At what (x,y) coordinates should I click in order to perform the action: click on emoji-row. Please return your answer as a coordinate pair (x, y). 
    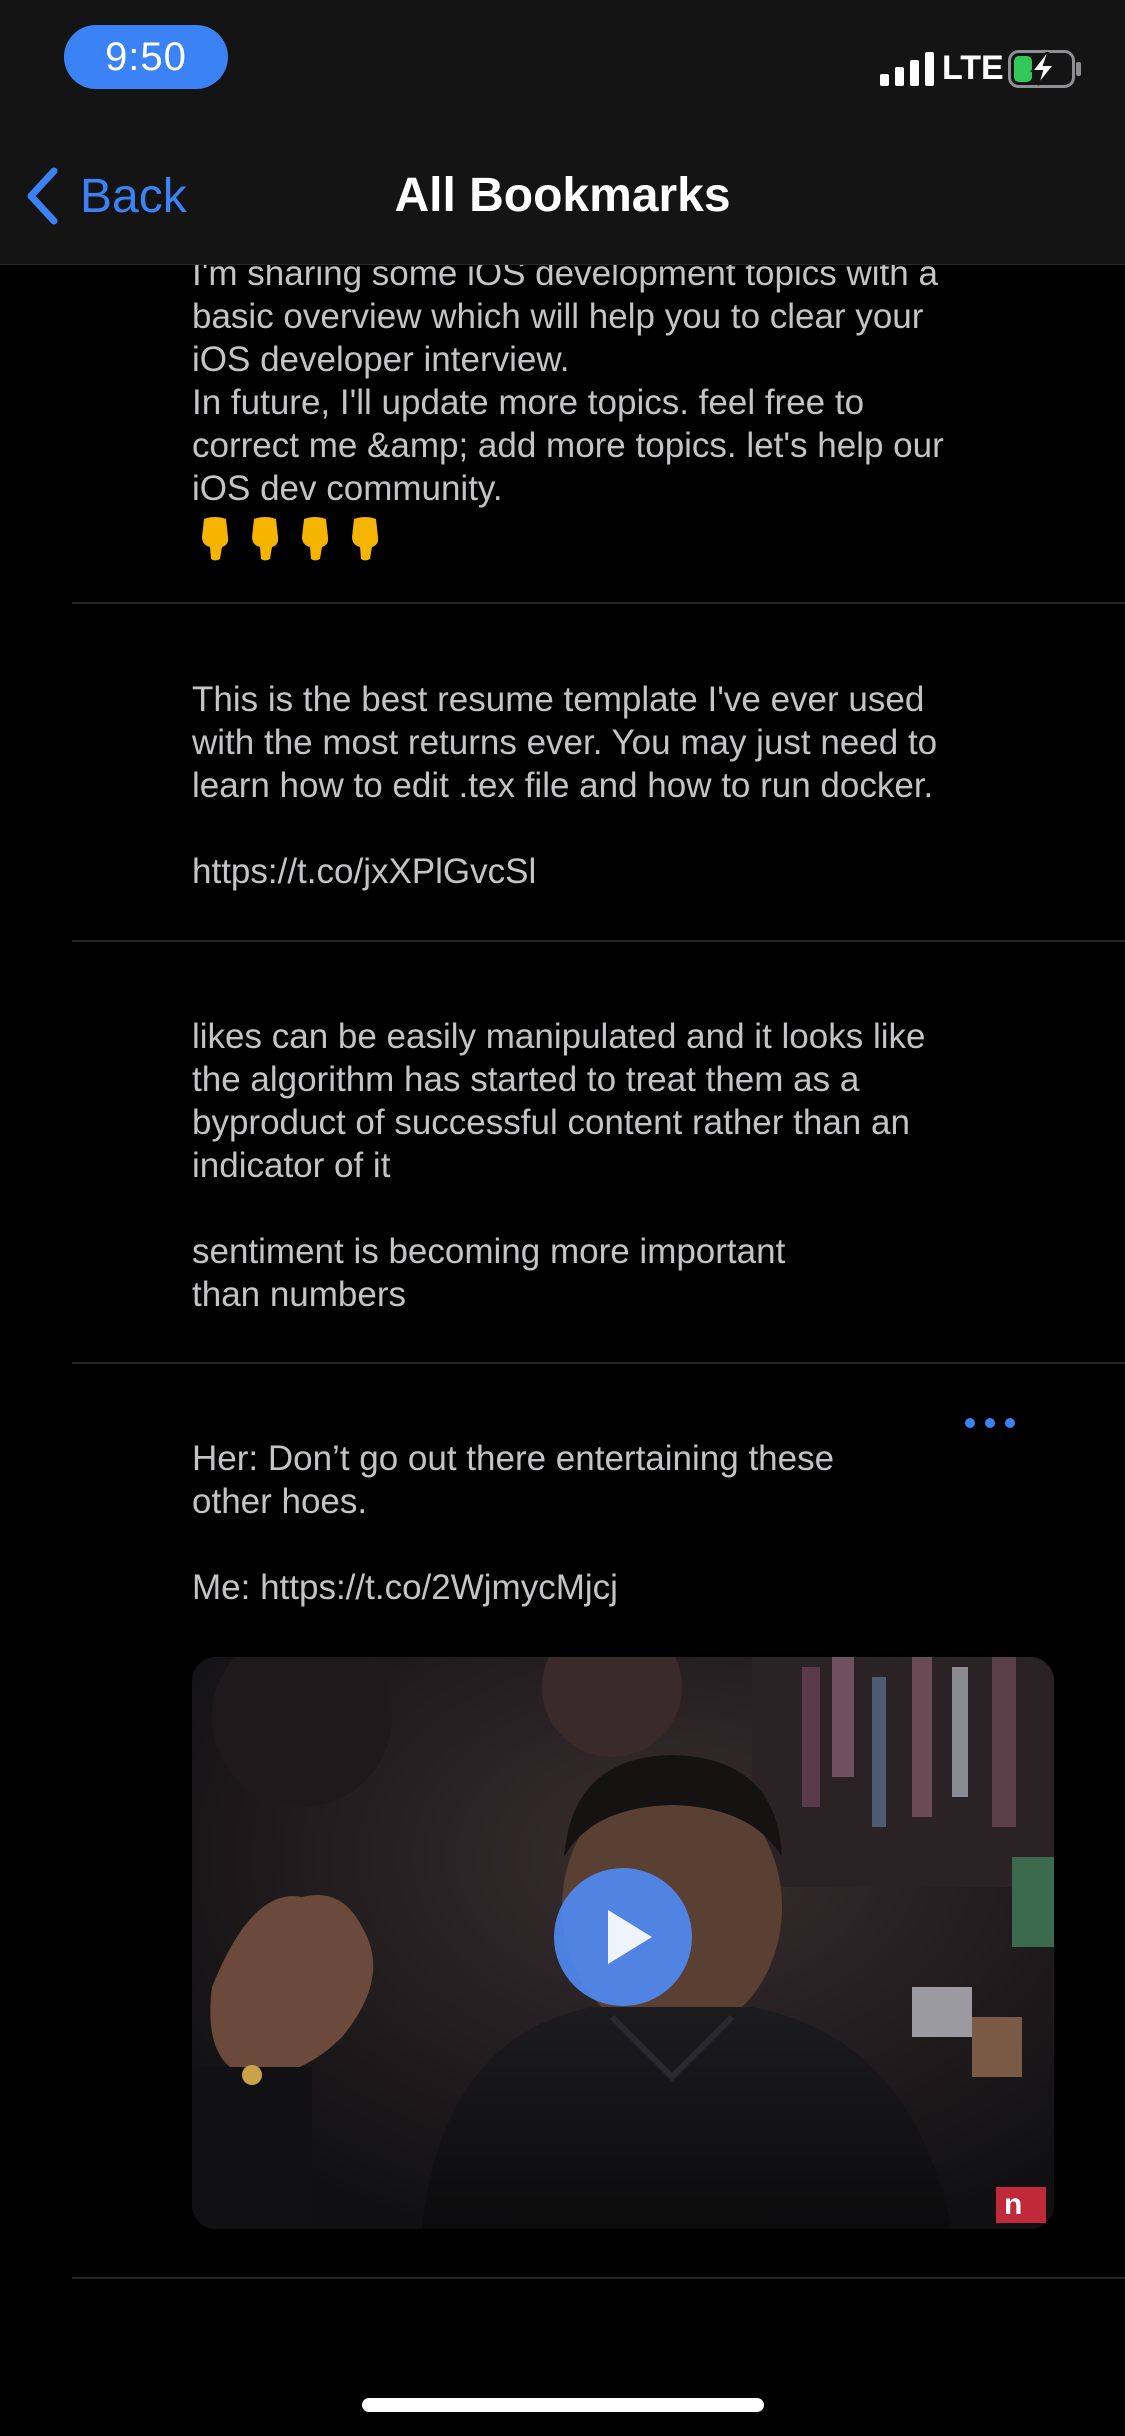
    Looking at the image, I should click on (290, 538).